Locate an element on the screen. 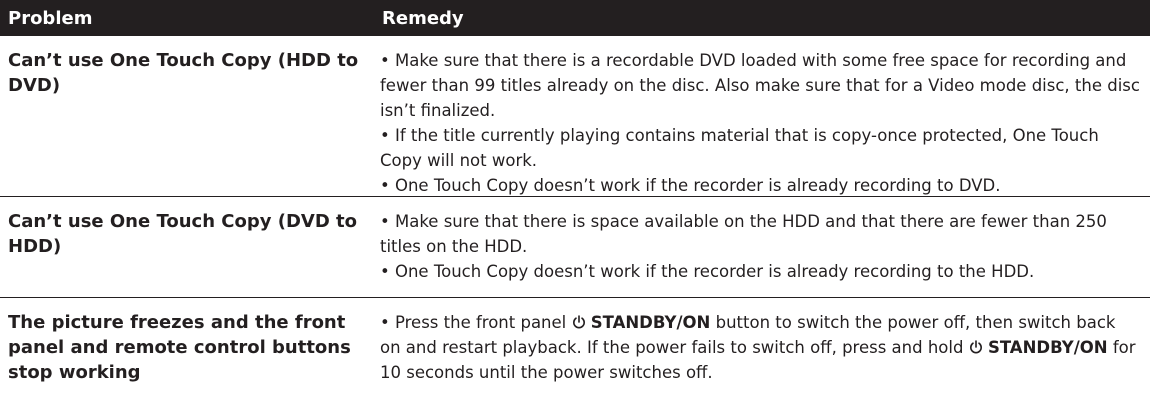 Image resolution: width=1150 pixels, height=405 pixels. problem-cell: Can’t use One Touch Copy (HDD to DVD) is located at coordinates (183, 73).